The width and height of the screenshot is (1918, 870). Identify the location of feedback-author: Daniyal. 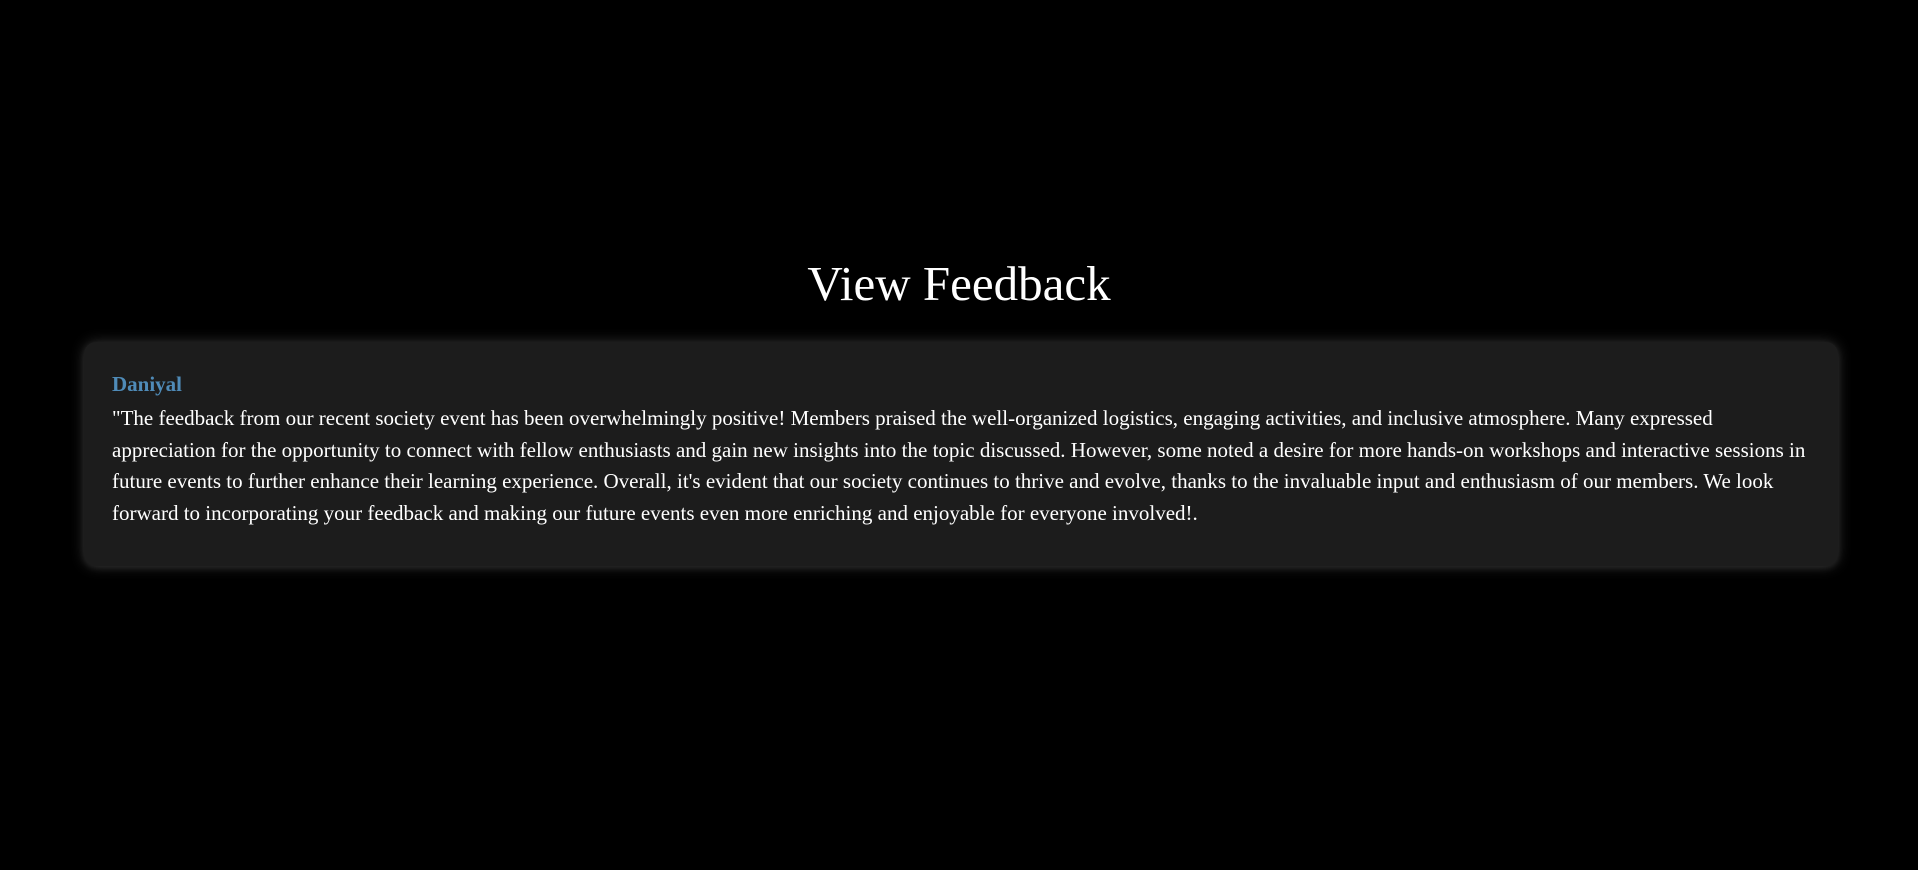
(147, 384).